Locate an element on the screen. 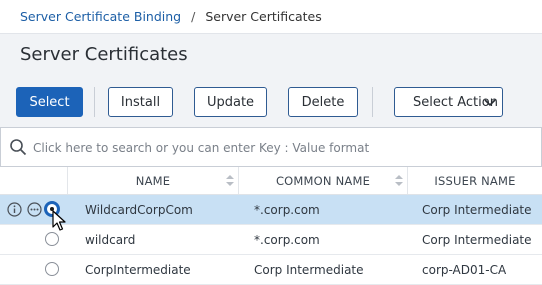 This screenshot has height=285, width=542. select-button: Select is located at coordinates (49, 102).